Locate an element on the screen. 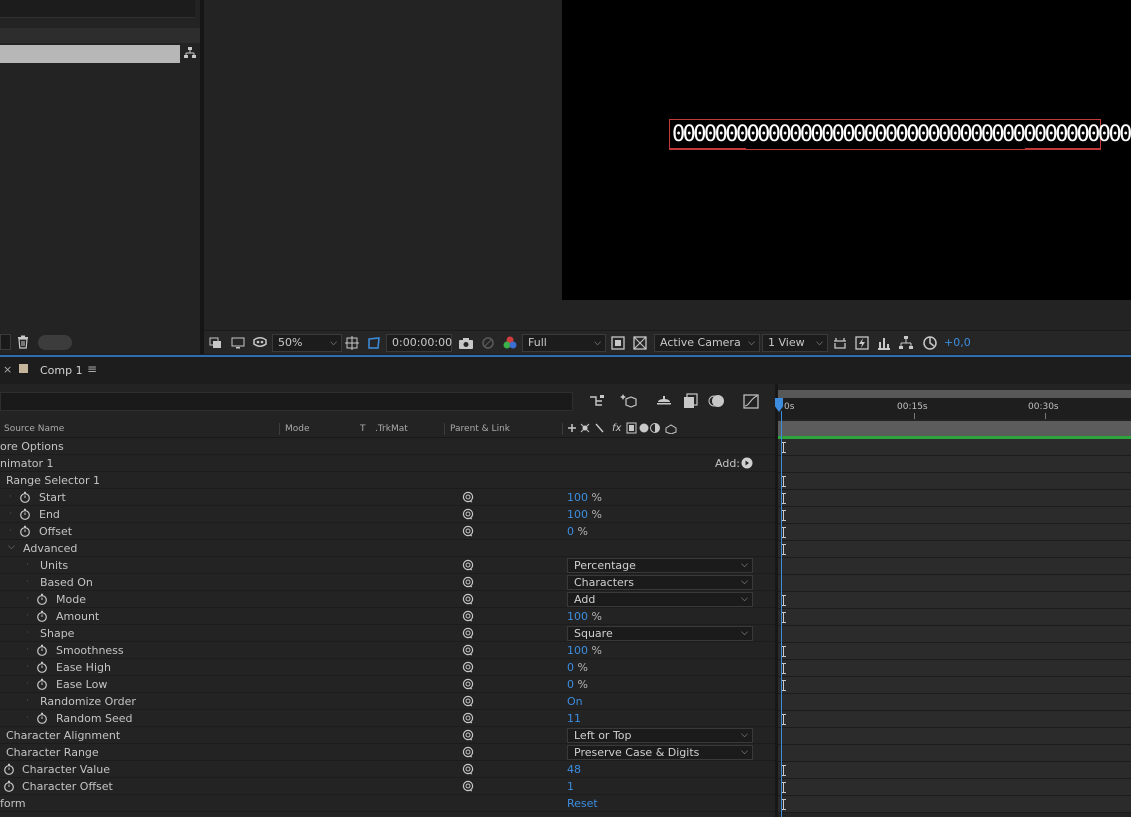 This screenshot has height=817, width=1131. start-value: 100 % is located at coordinates (584, 497).